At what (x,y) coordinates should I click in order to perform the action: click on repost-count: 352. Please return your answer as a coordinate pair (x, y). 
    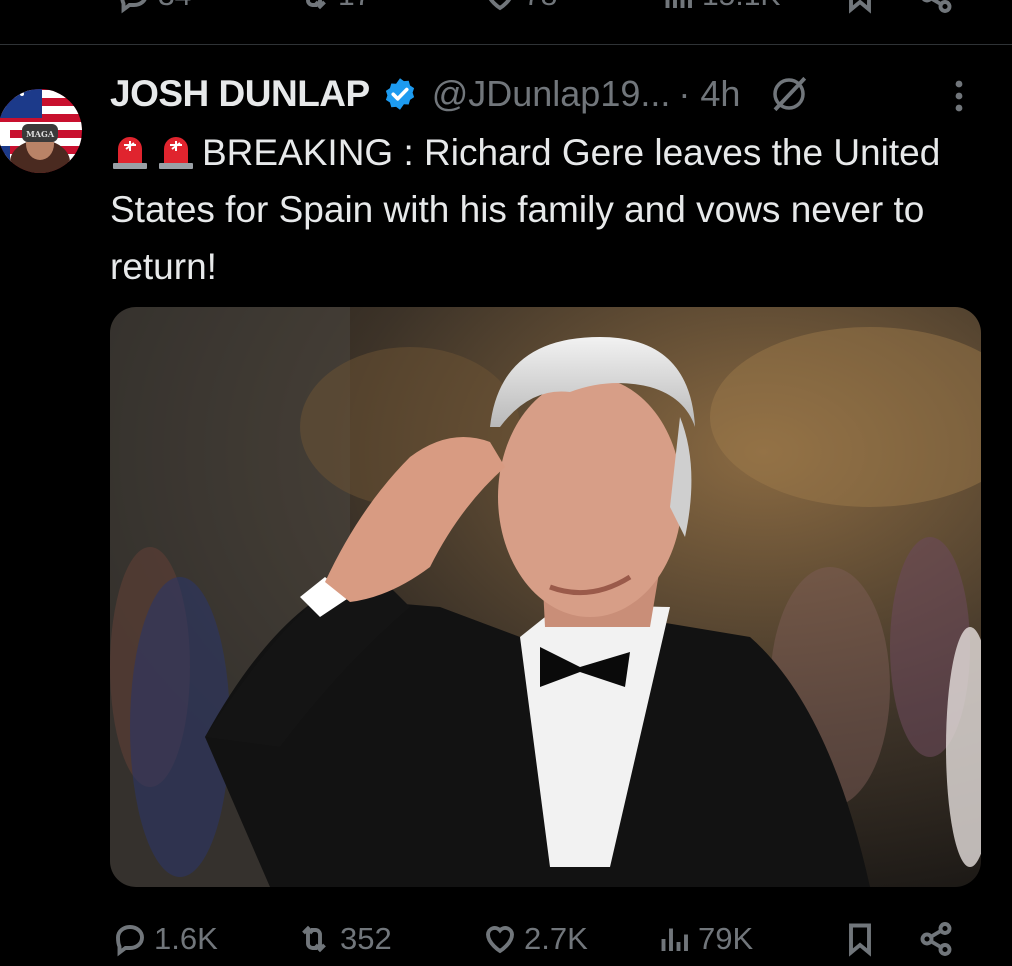
    Looking at the image, I should click on (366, 938).